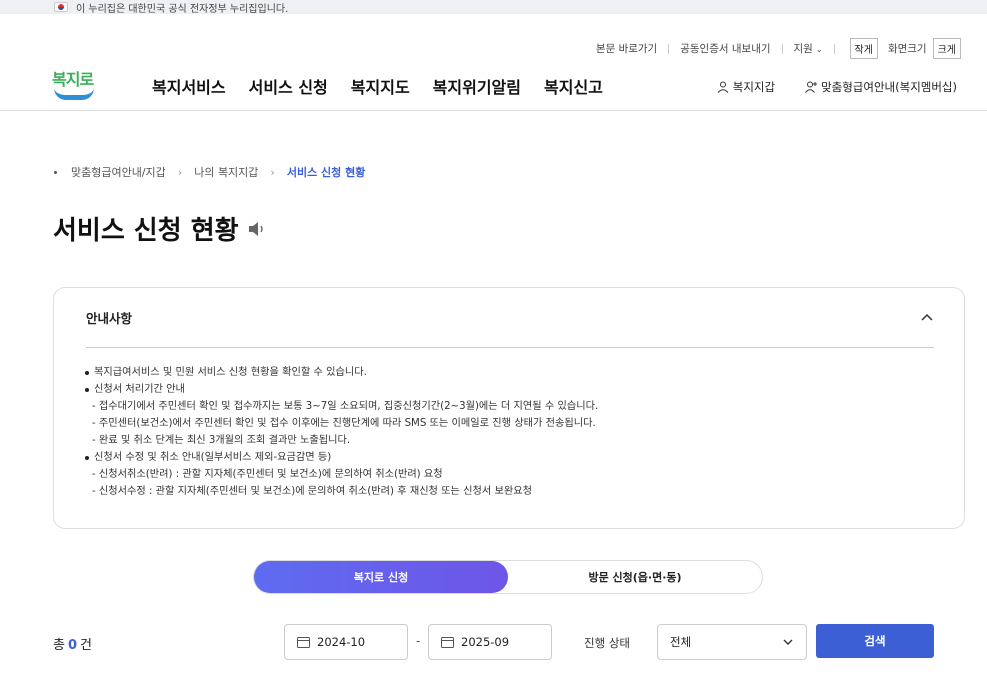 This screenshot has height=675, width=987. I want to click on support-menu: 지원 ⌄, so click(808, 48).